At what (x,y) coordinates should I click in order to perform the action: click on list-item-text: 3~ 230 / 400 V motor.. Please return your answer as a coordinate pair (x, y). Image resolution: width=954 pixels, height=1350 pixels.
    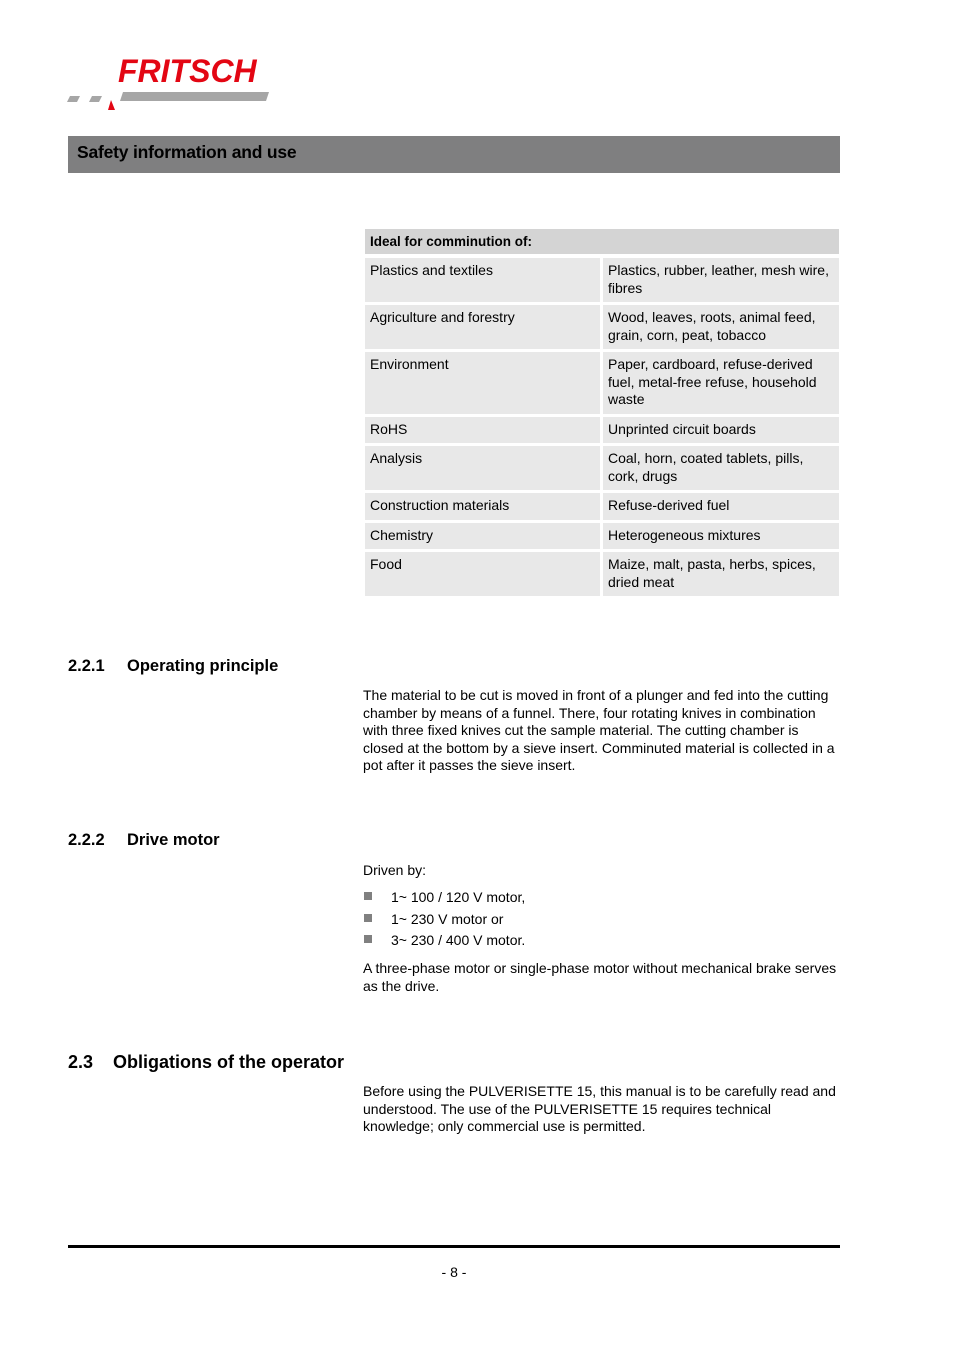
    Looking at the image, I should click on (458, 940).